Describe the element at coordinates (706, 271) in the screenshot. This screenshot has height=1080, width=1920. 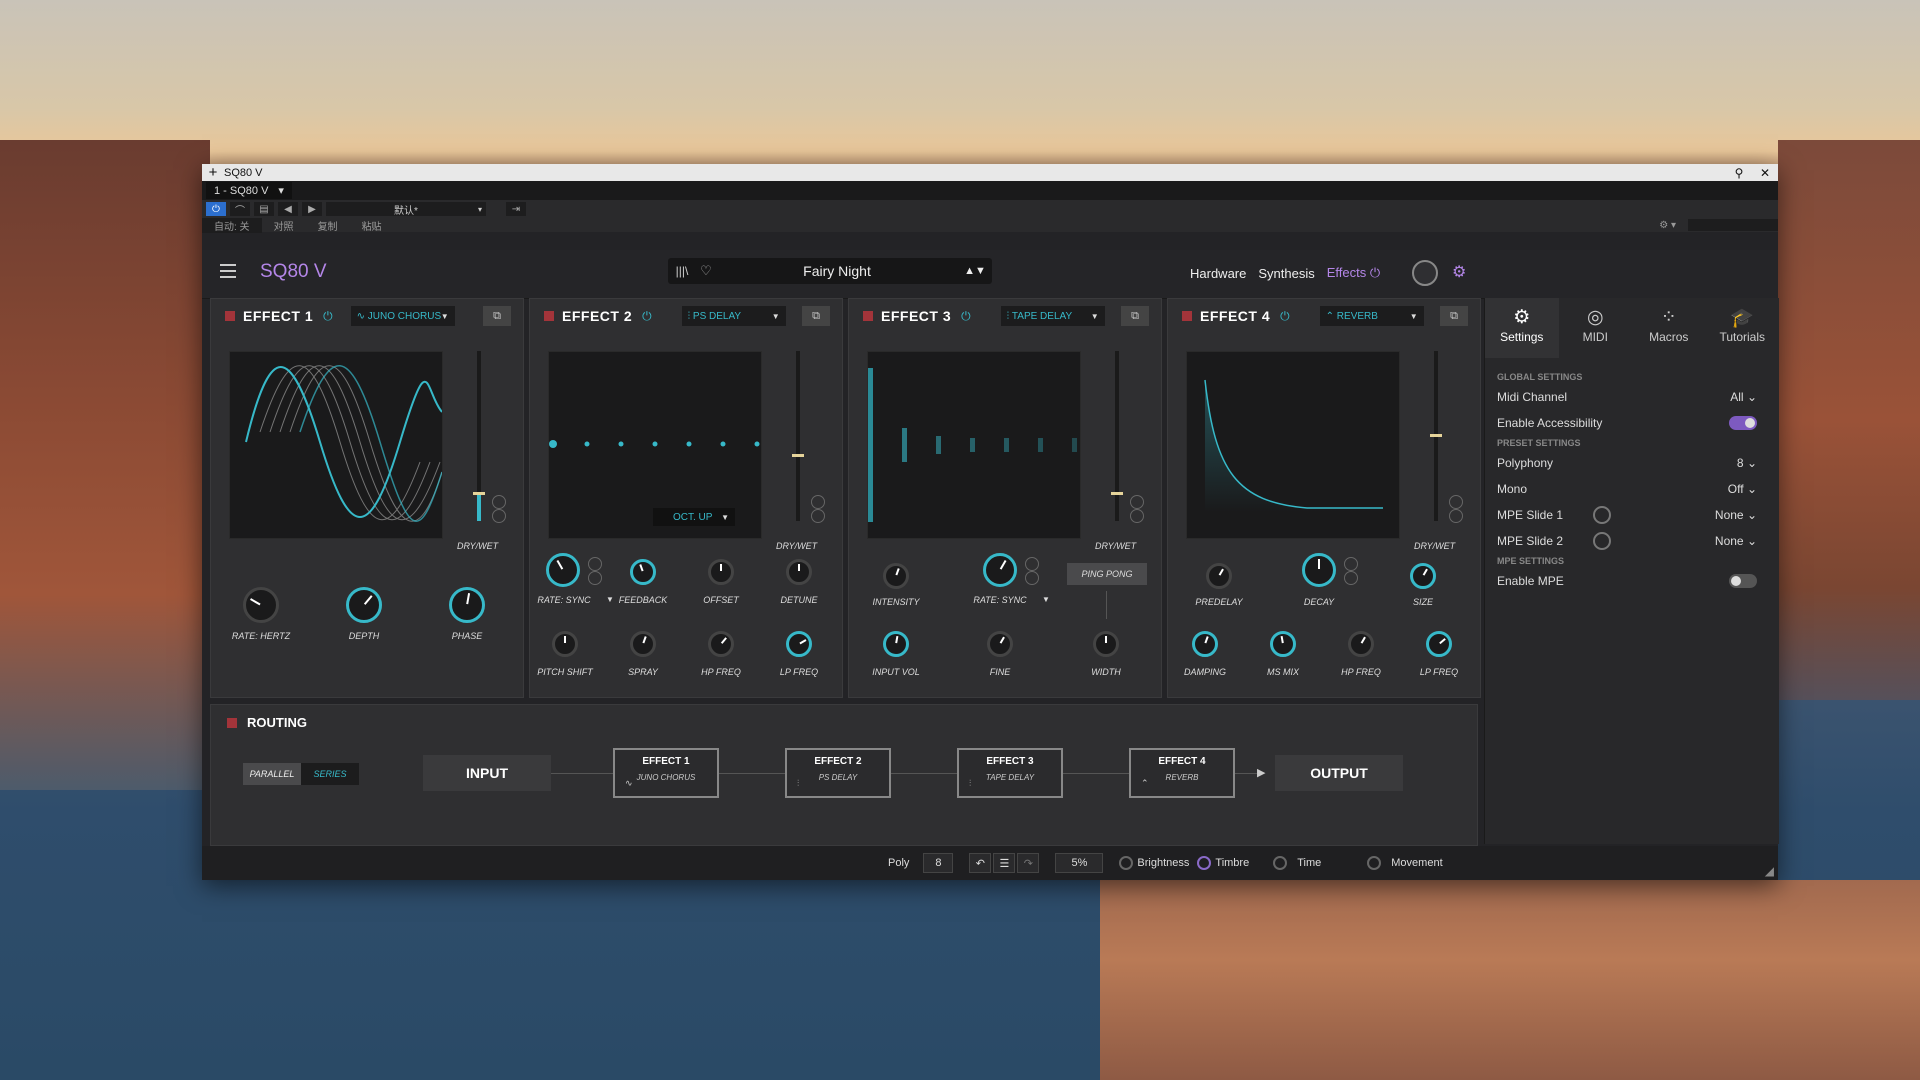
I see `heart-icon: ♡` at that location.